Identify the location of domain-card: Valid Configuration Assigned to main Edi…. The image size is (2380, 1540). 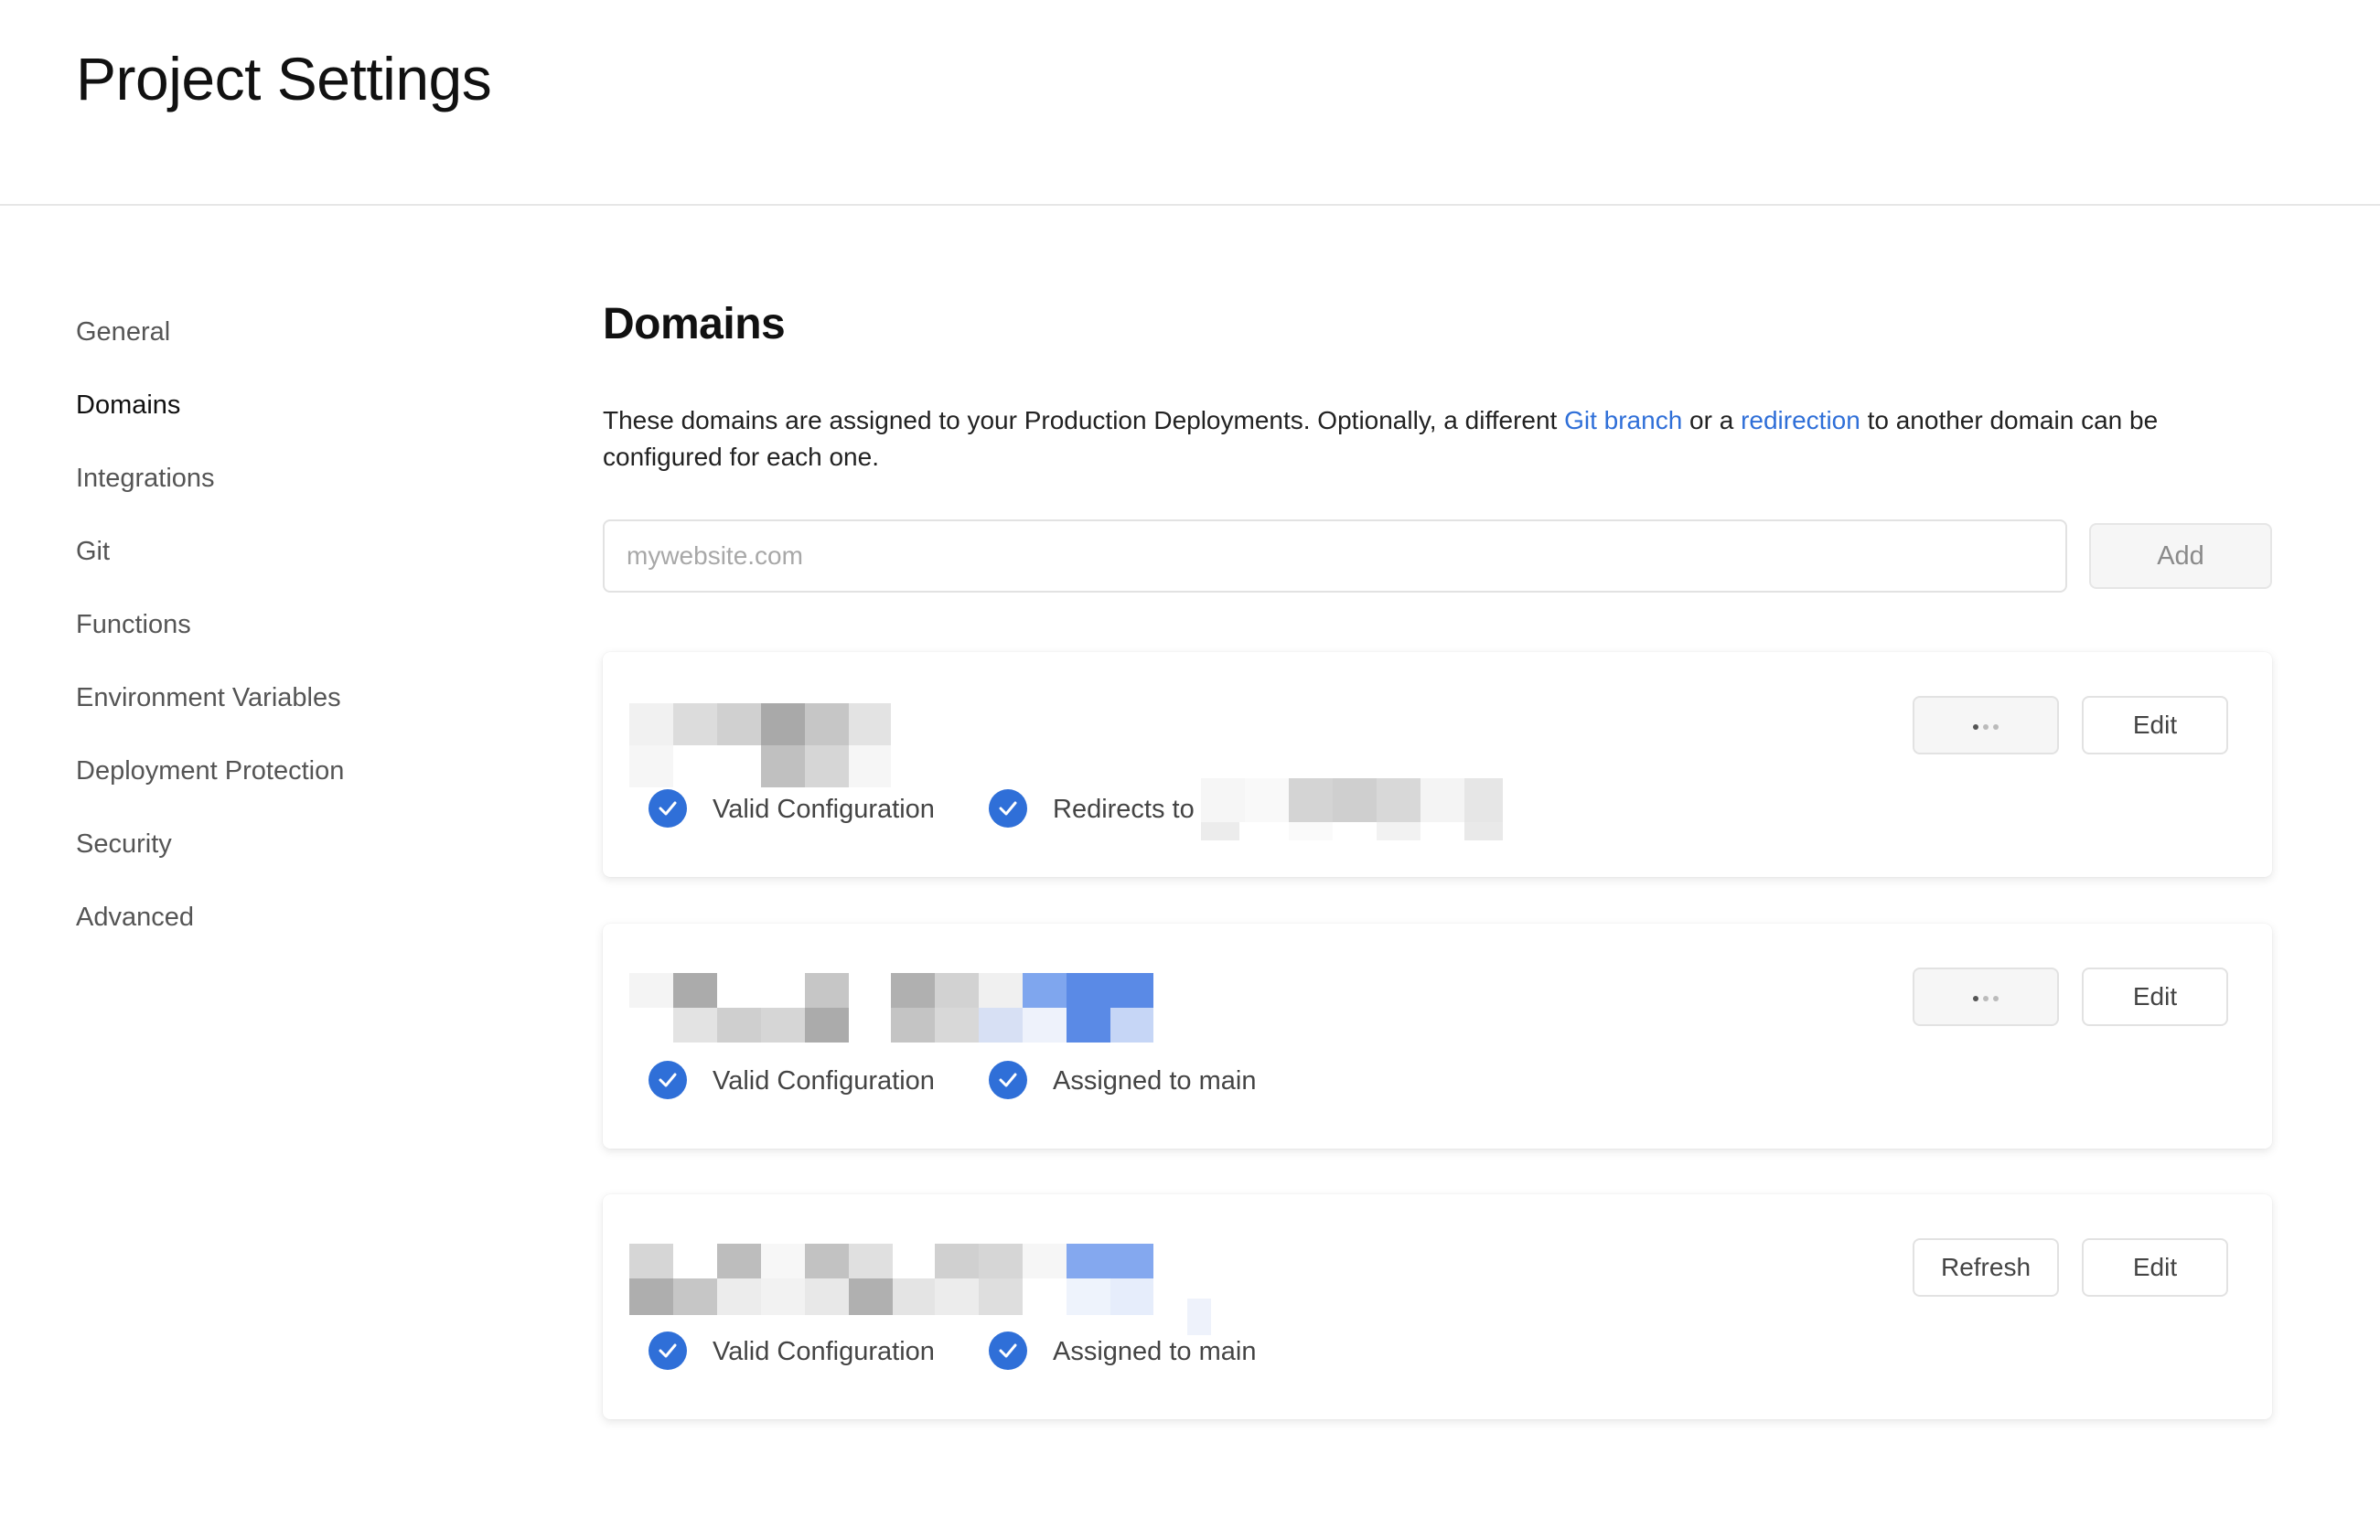
(1437, 1037).